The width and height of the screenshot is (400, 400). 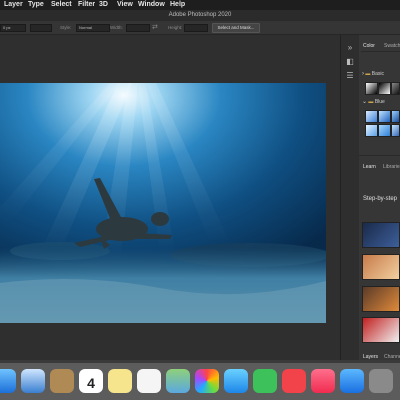 What do you see at coordinates (120, 381) in the screenshot?
I see `stickies-icon` at bounding box center [120, 381].